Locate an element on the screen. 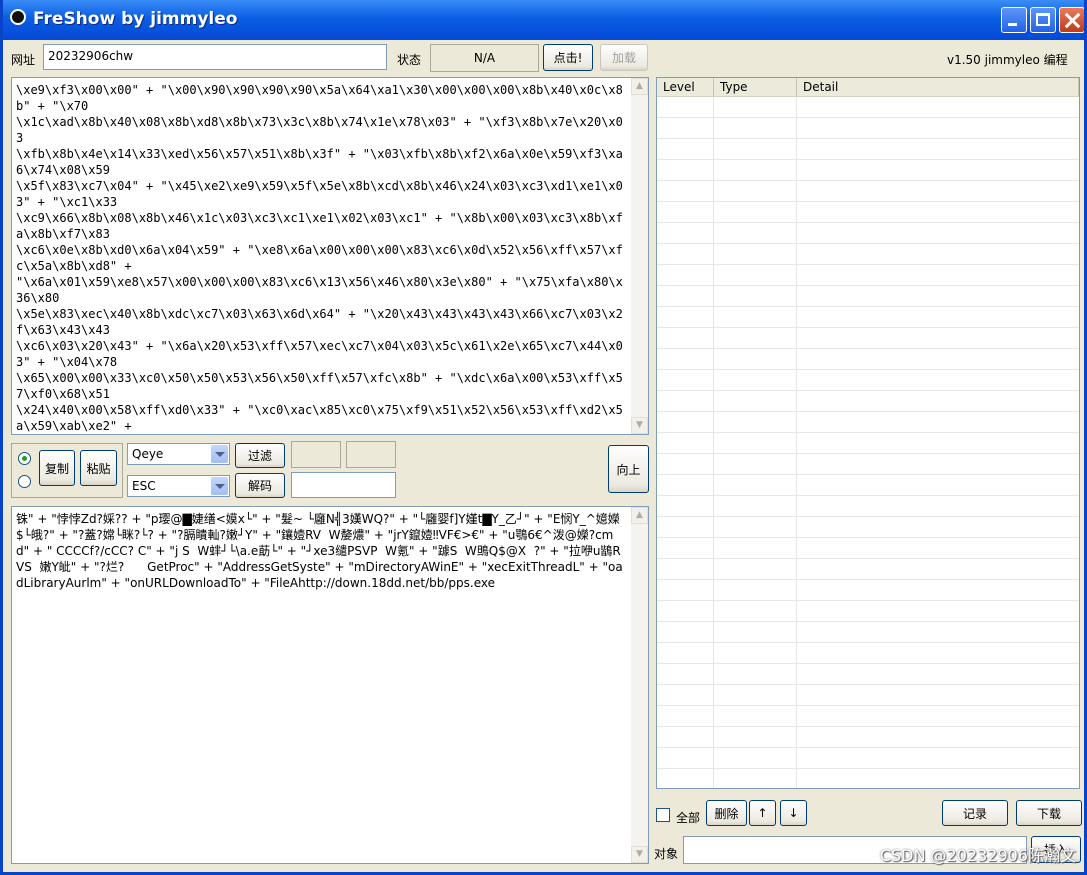  paste-button: 粘贴 is located at coordinates (98, 468).